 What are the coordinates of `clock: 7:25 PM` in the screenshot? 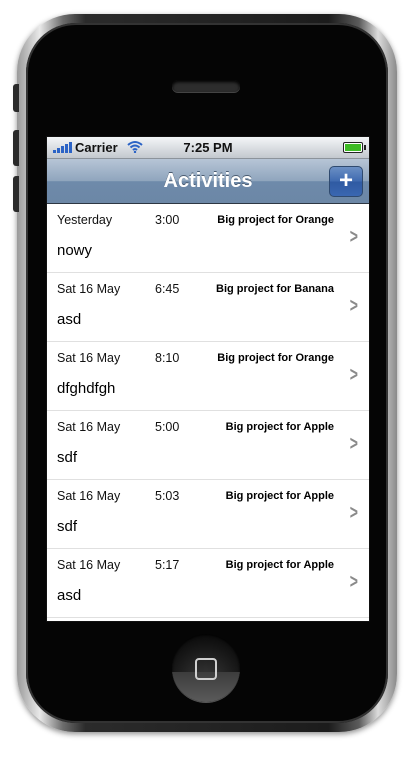 It's located at (208, 147).